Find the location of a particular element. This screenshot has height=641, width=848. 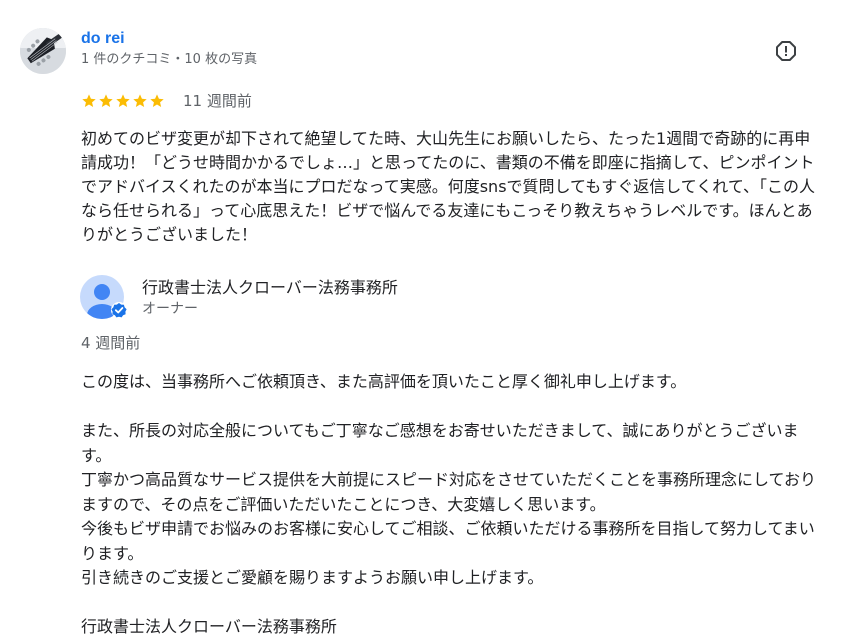

star-rating is located at coordinates (123, 101).